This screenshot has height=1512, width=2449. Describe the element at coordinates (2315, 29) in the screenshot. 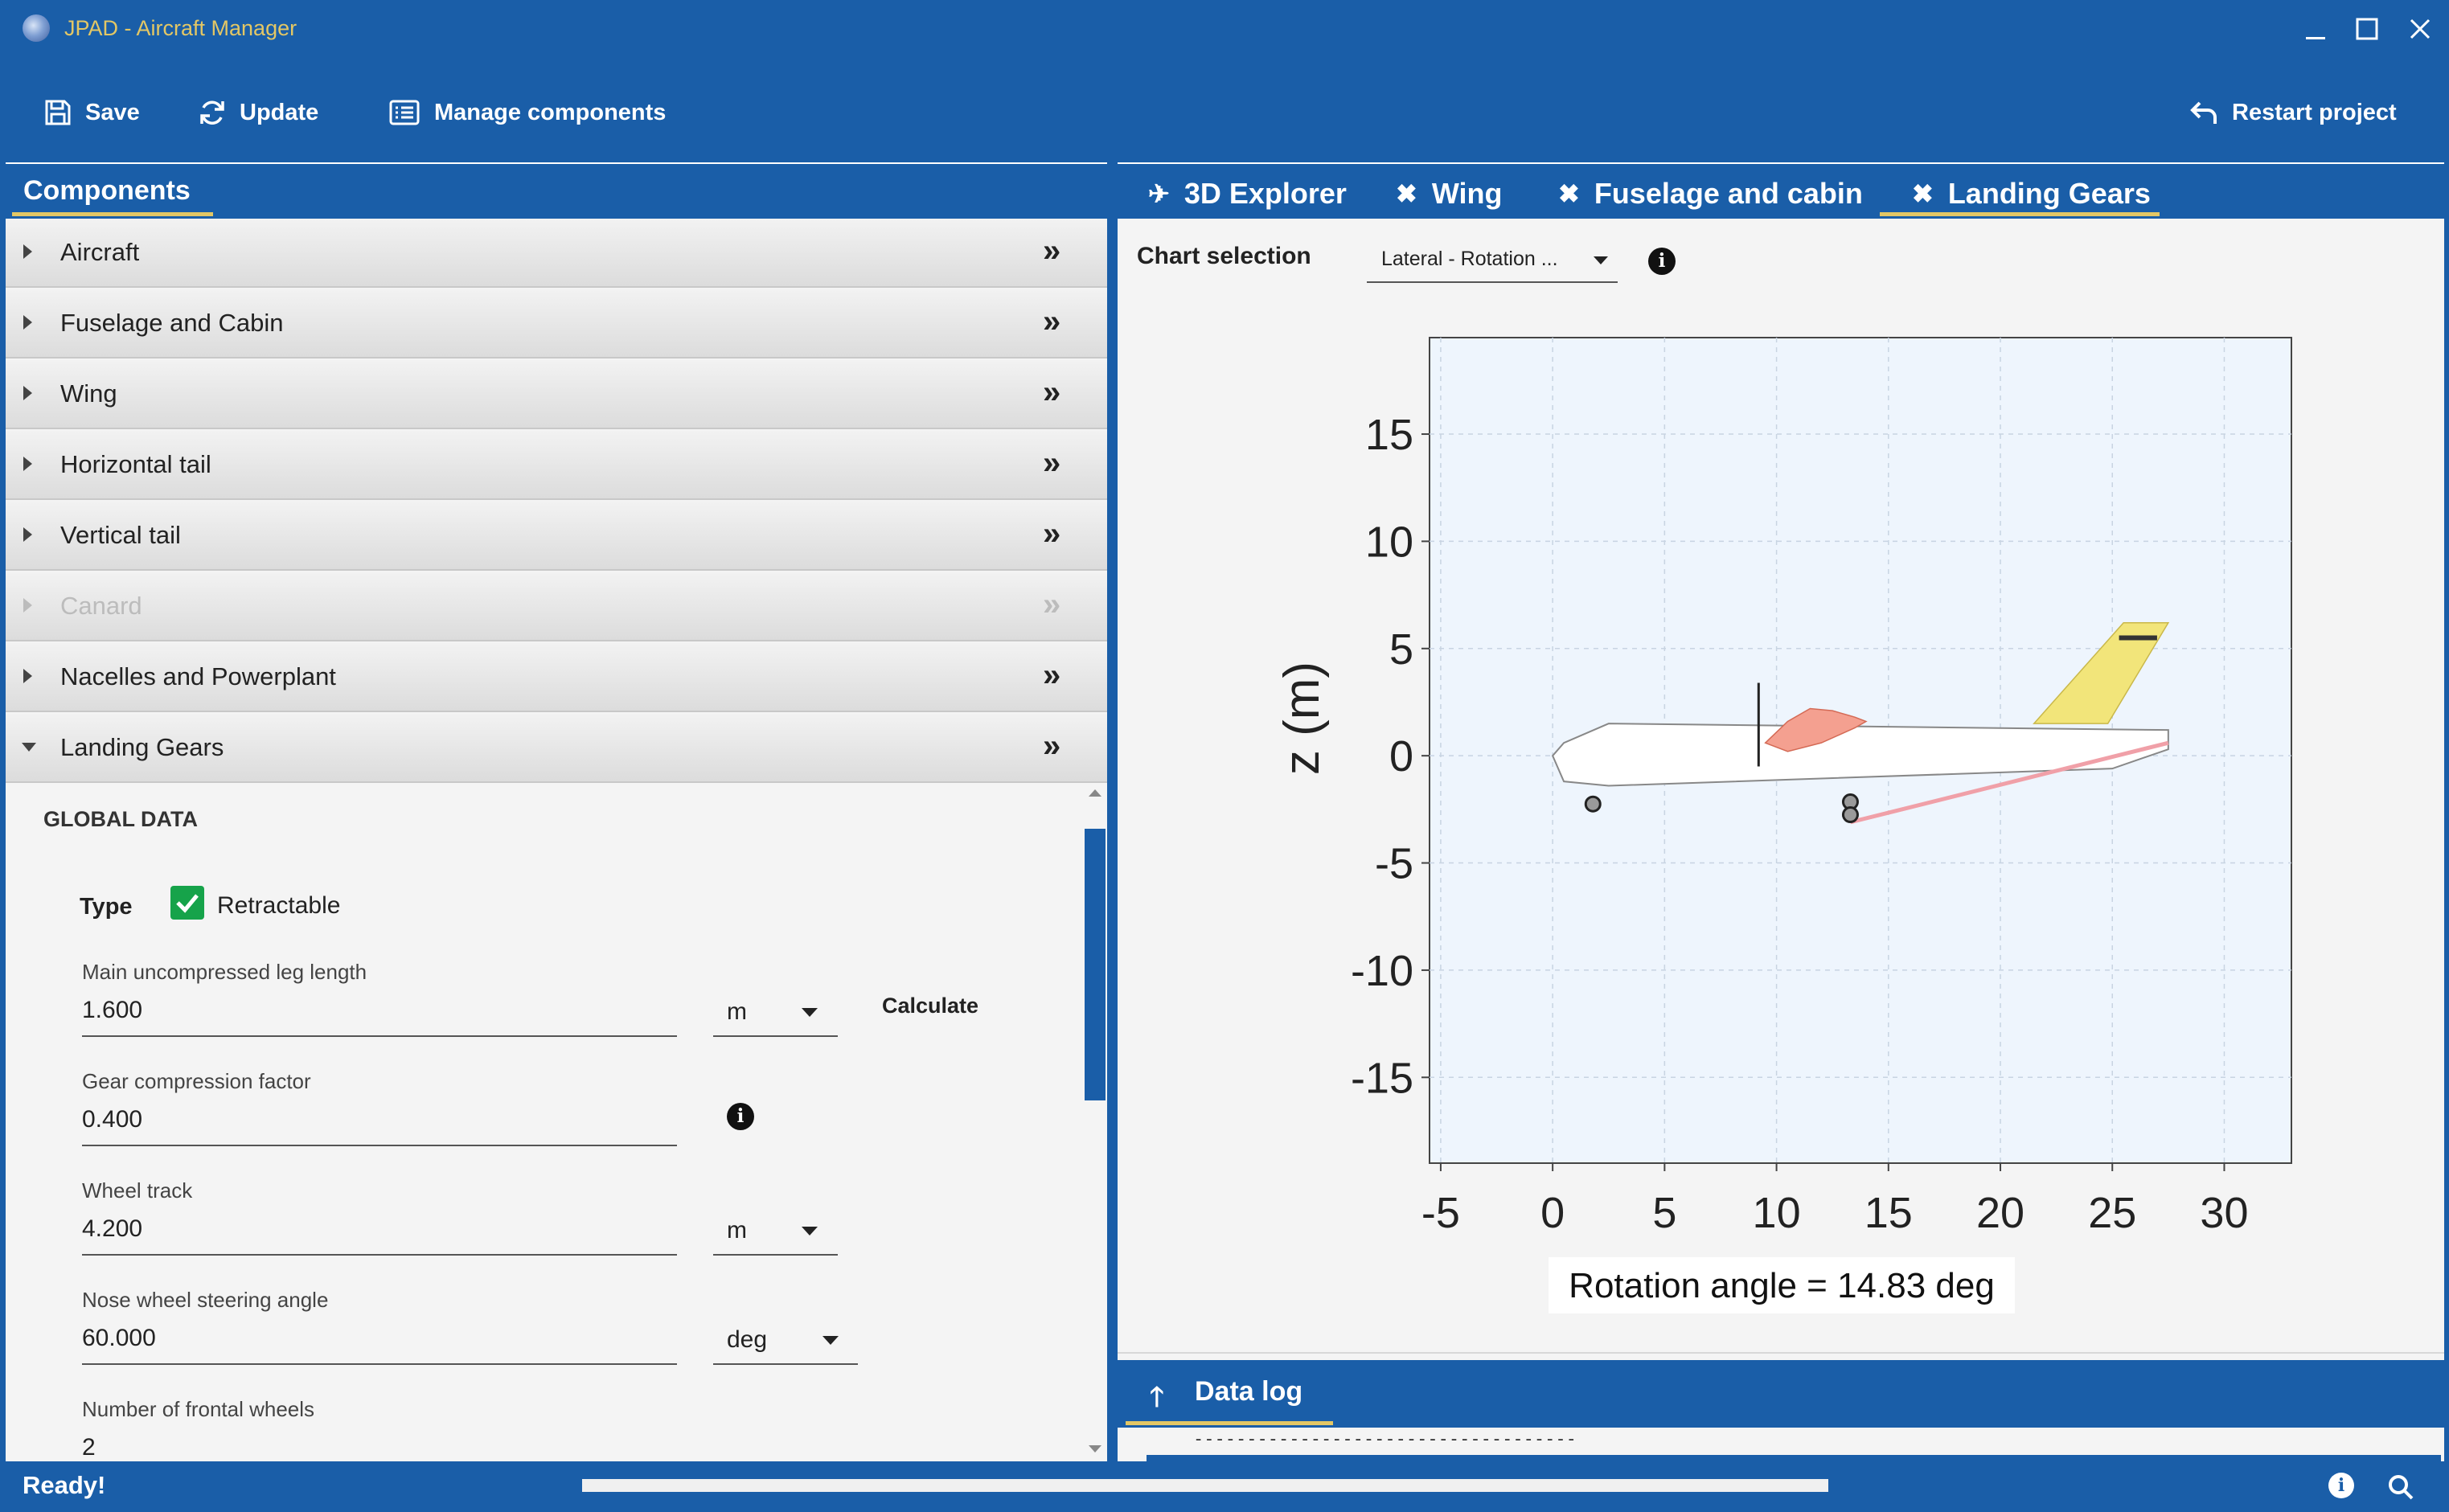

I see `minimize-icon` at that location.